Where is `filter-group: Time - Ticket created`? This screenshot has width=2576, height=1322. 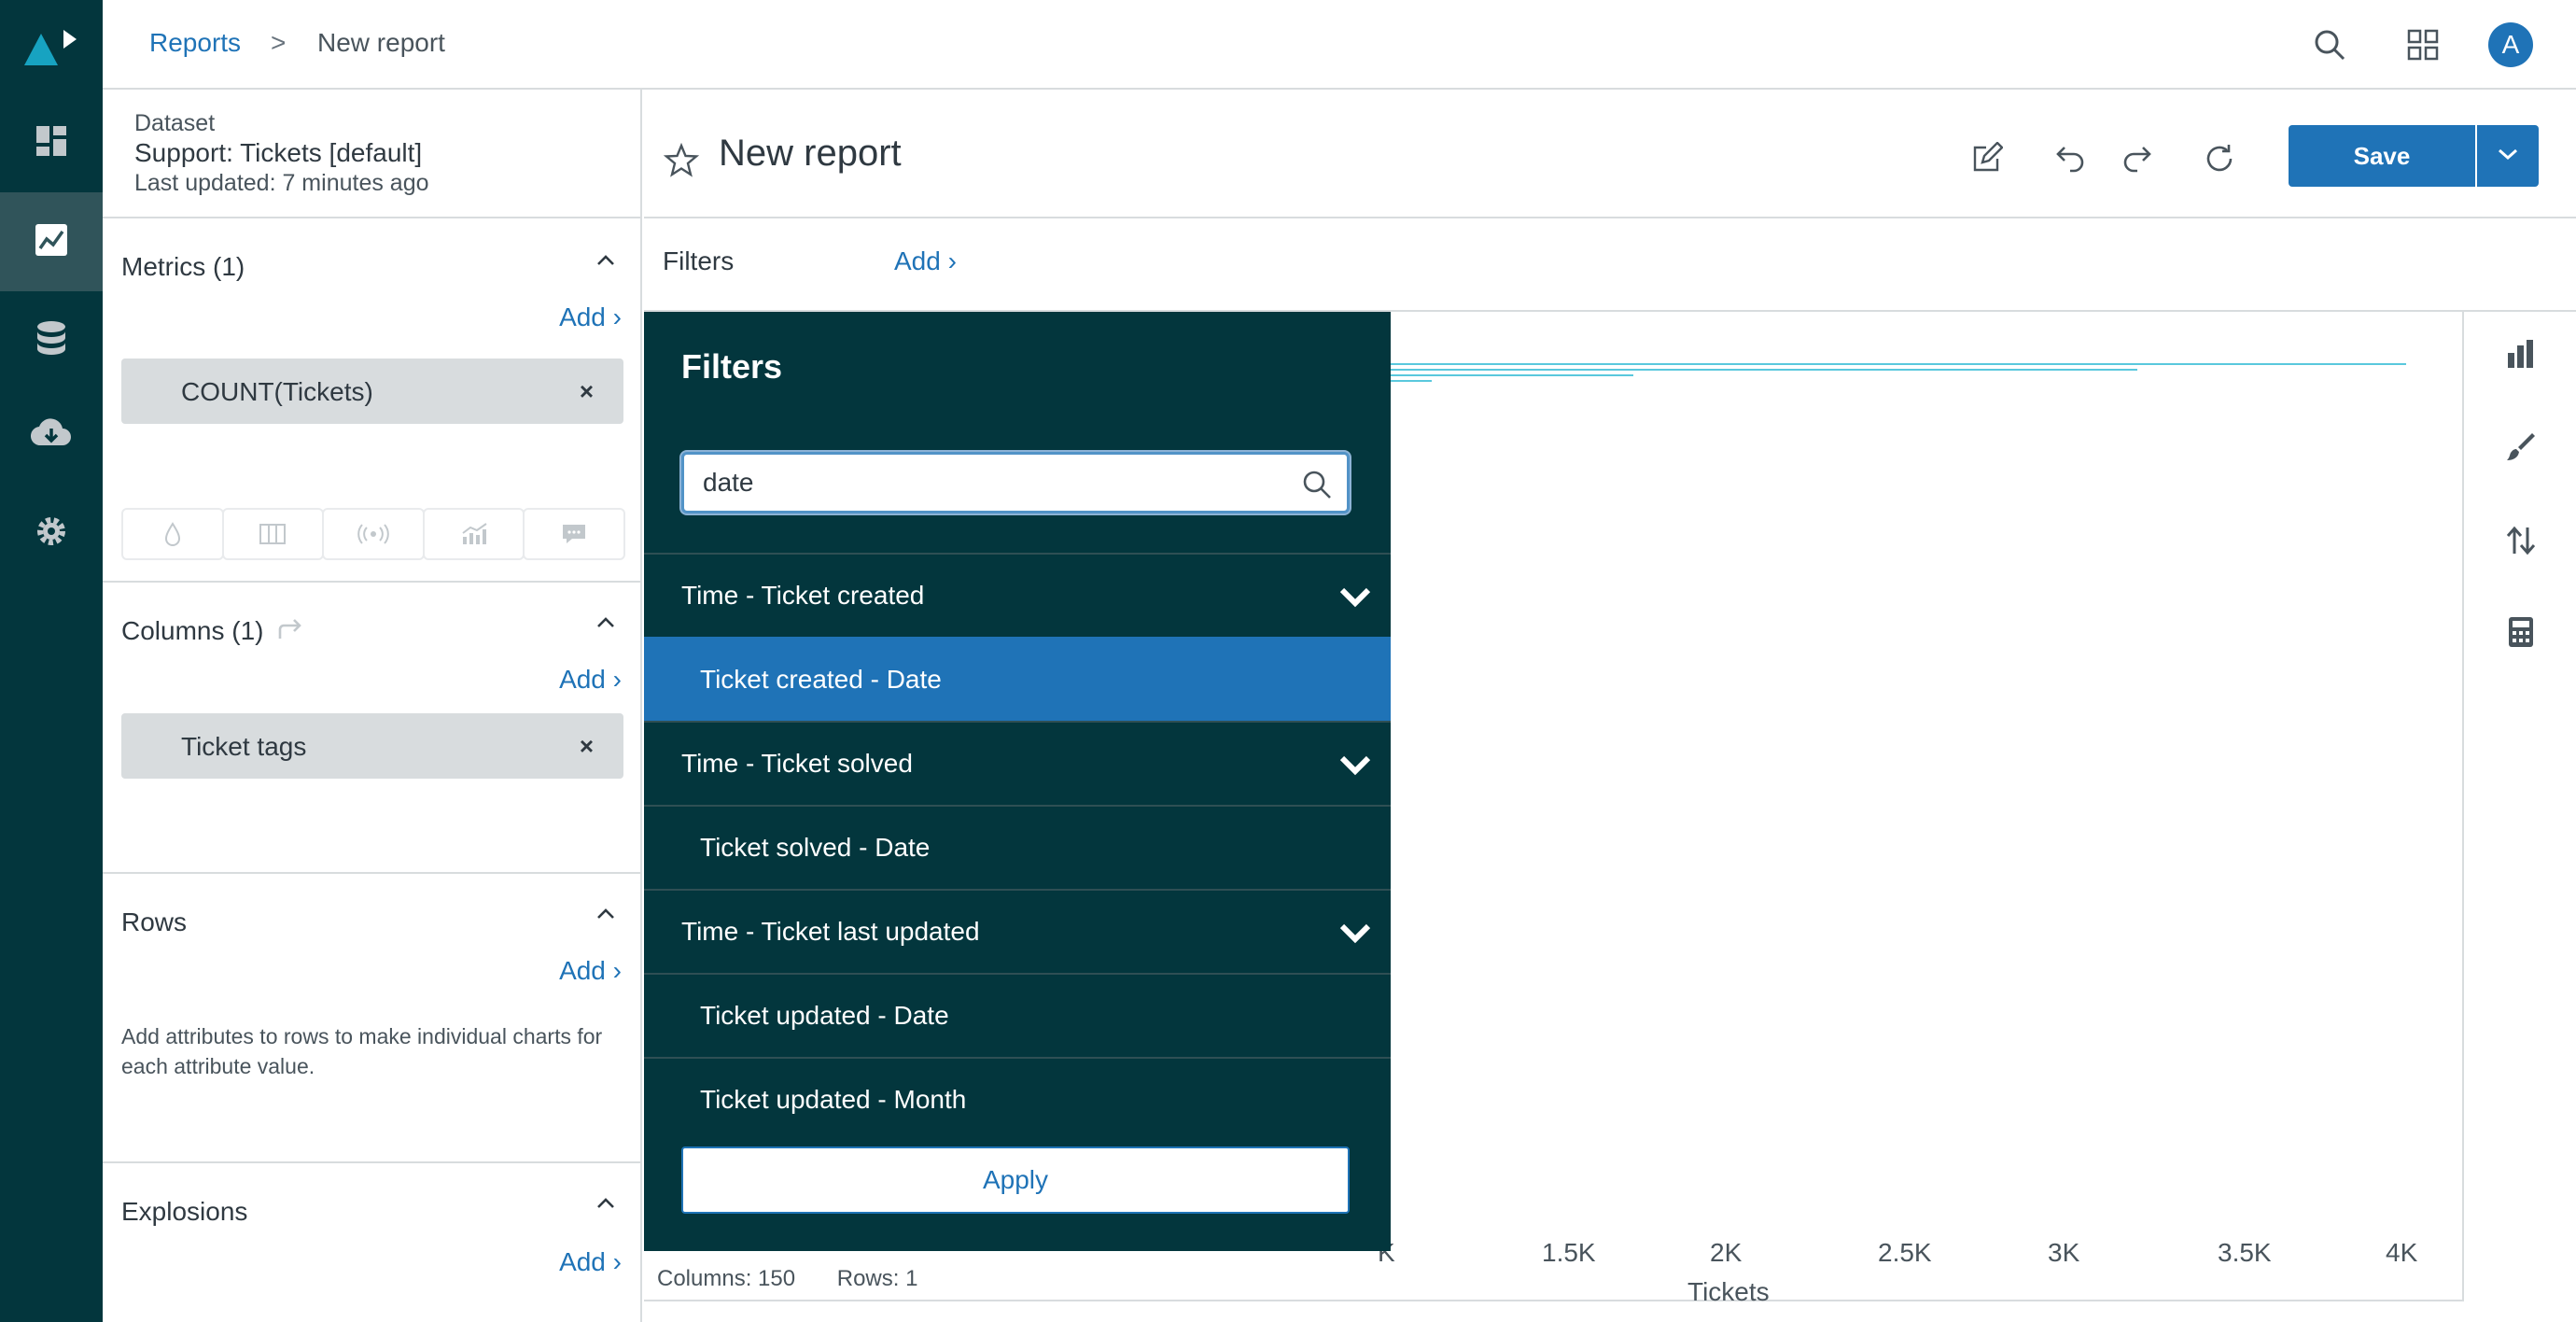
filter-group: Time - Ticket created is located at coordinates (1017, 595).